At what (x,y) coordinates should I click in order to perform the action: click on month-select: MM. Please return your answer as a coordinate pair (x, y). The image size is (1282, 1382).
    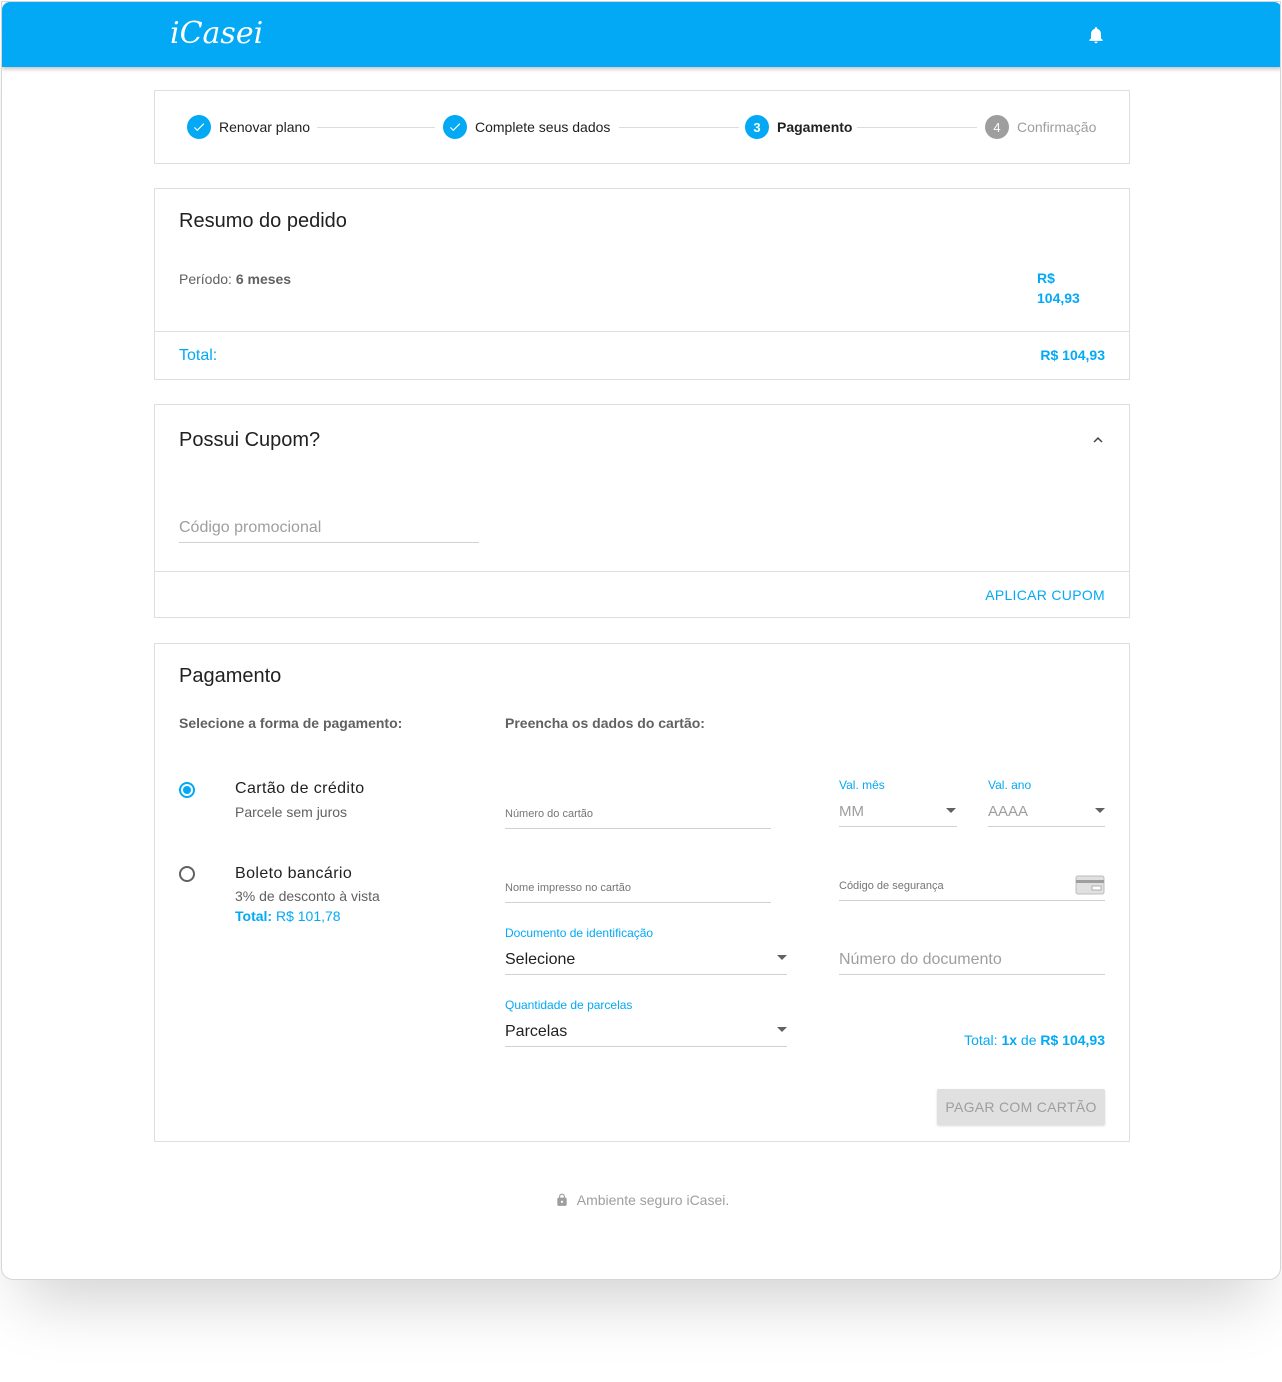
    Looking at the image, I should click on (851, 811).